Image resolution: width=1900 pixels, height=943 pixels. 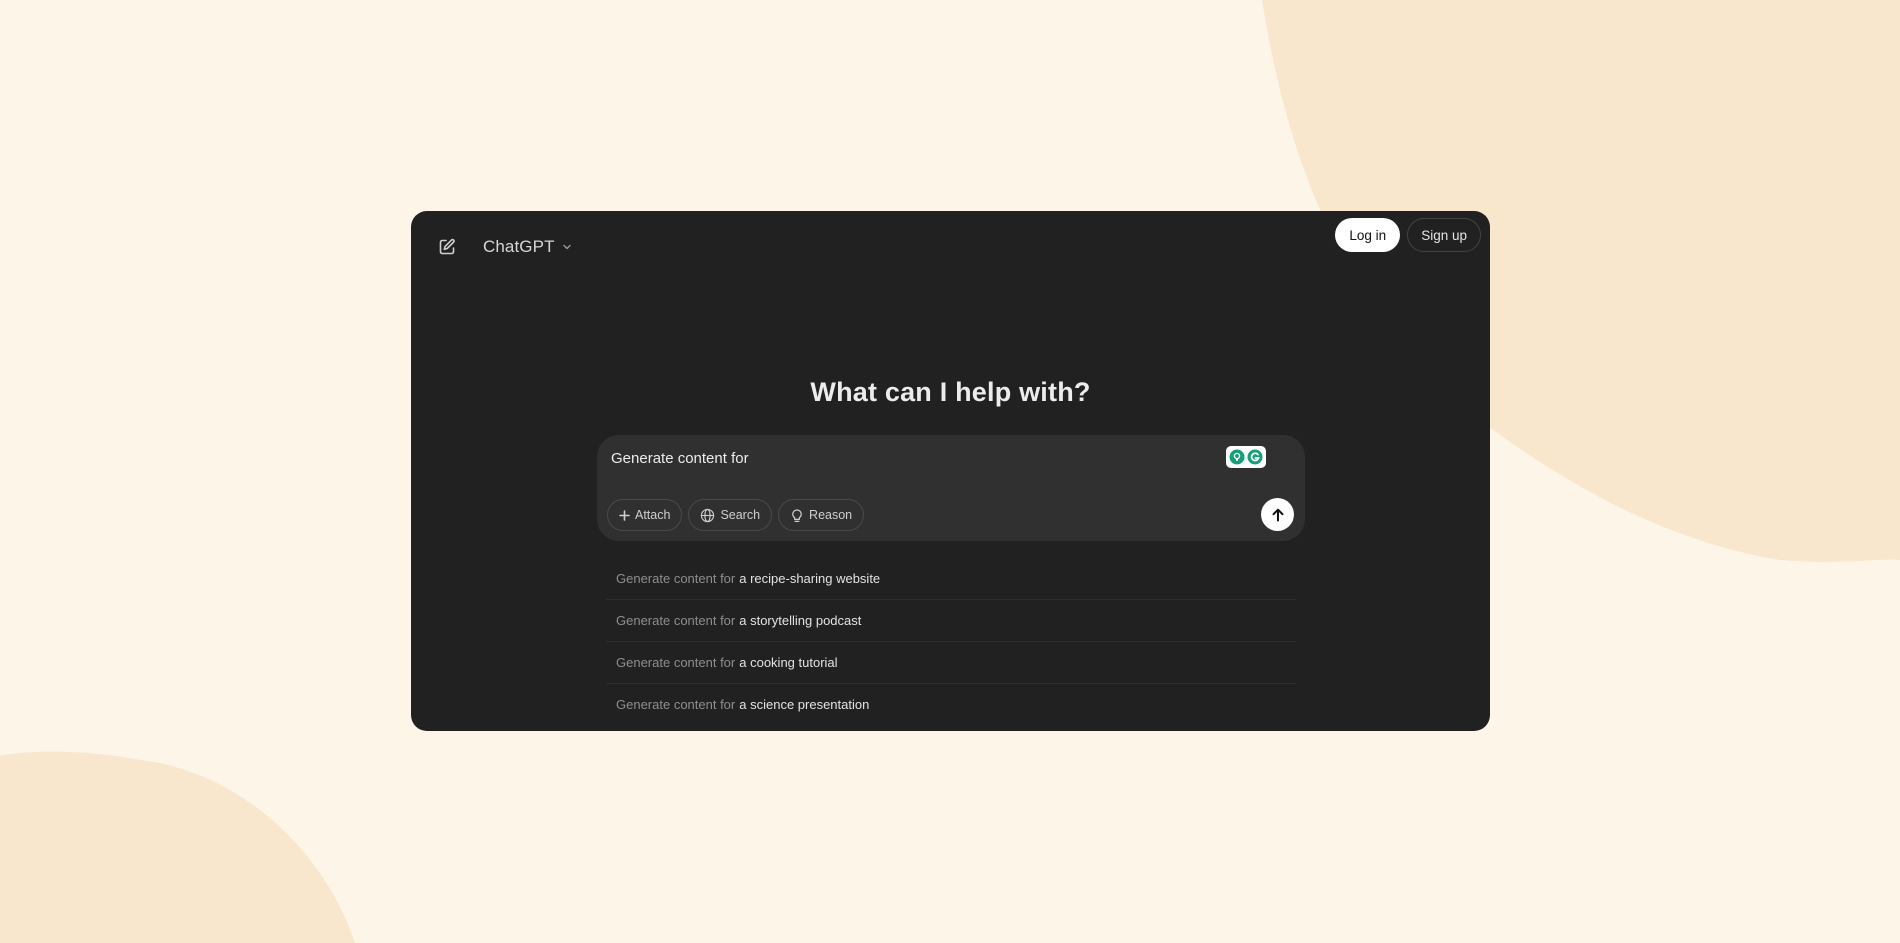 I want to click on grammarly-widget, so click(x=1246, y=457).